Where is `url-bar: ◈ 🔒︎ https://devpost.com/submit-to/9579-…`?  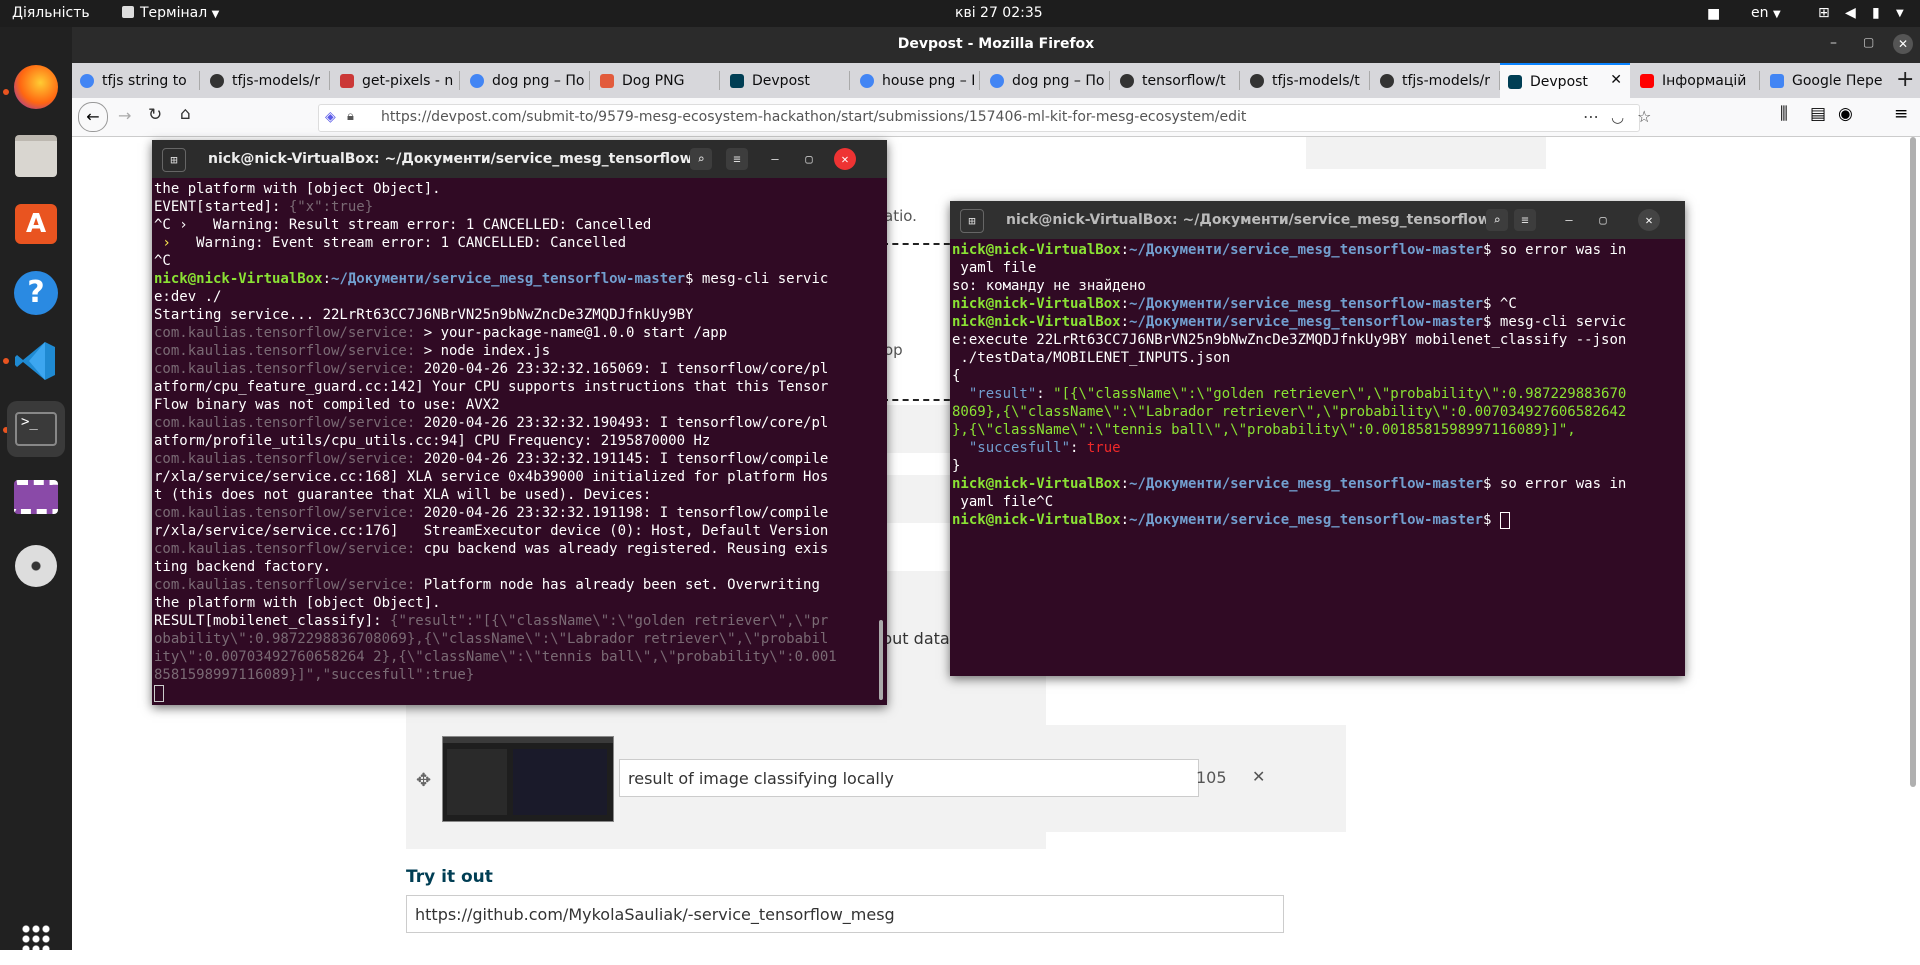
url-bar: ◈ 🔒︎ https://devpost.com/submit-to/9579-… is located at coordinates (984, 118).